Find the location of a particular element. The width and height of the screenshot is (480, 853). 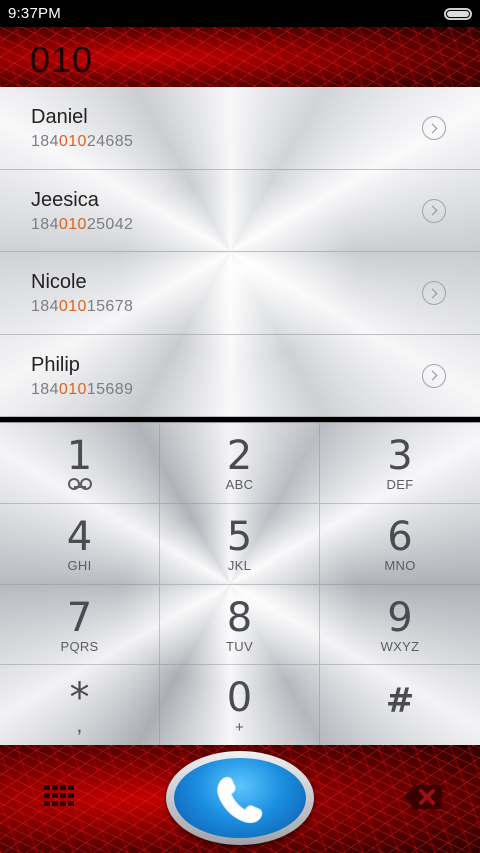

number-display-bar: 010 is located at coordinates (240, 57).